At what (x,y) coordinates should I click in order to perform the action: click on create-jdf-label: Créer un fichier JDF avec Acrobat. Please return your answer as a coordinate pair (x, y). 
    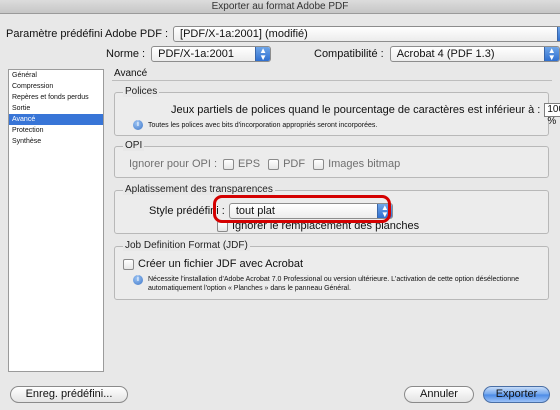
    Looking at the image, I should click on (221, 264).